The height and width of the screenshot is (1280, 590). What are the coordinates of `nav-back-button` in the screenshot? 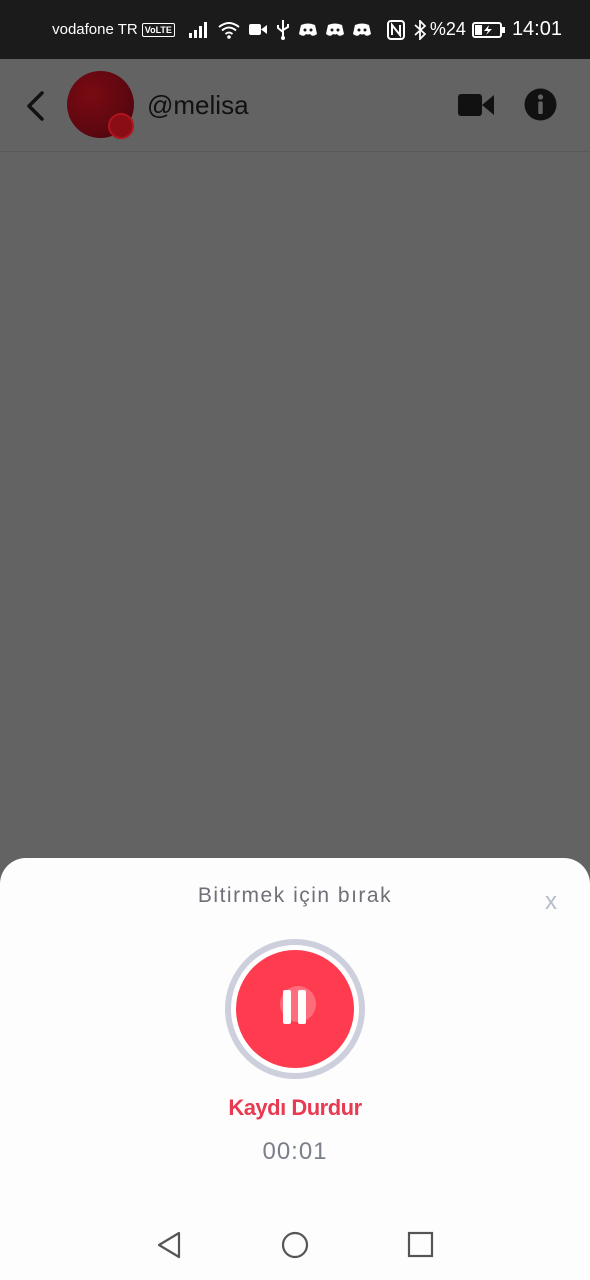 It's located at (169, 1247).